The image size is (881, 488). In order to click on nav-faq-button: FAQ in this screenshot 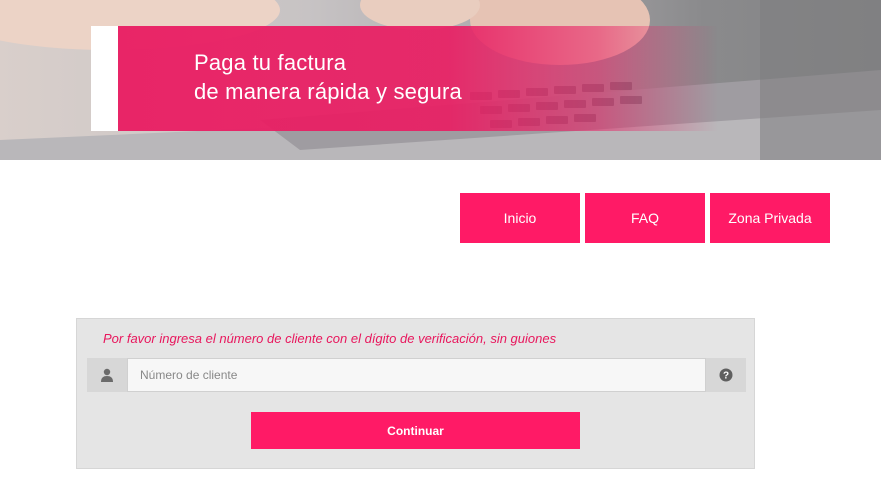, I will do `click(645, 218)`.